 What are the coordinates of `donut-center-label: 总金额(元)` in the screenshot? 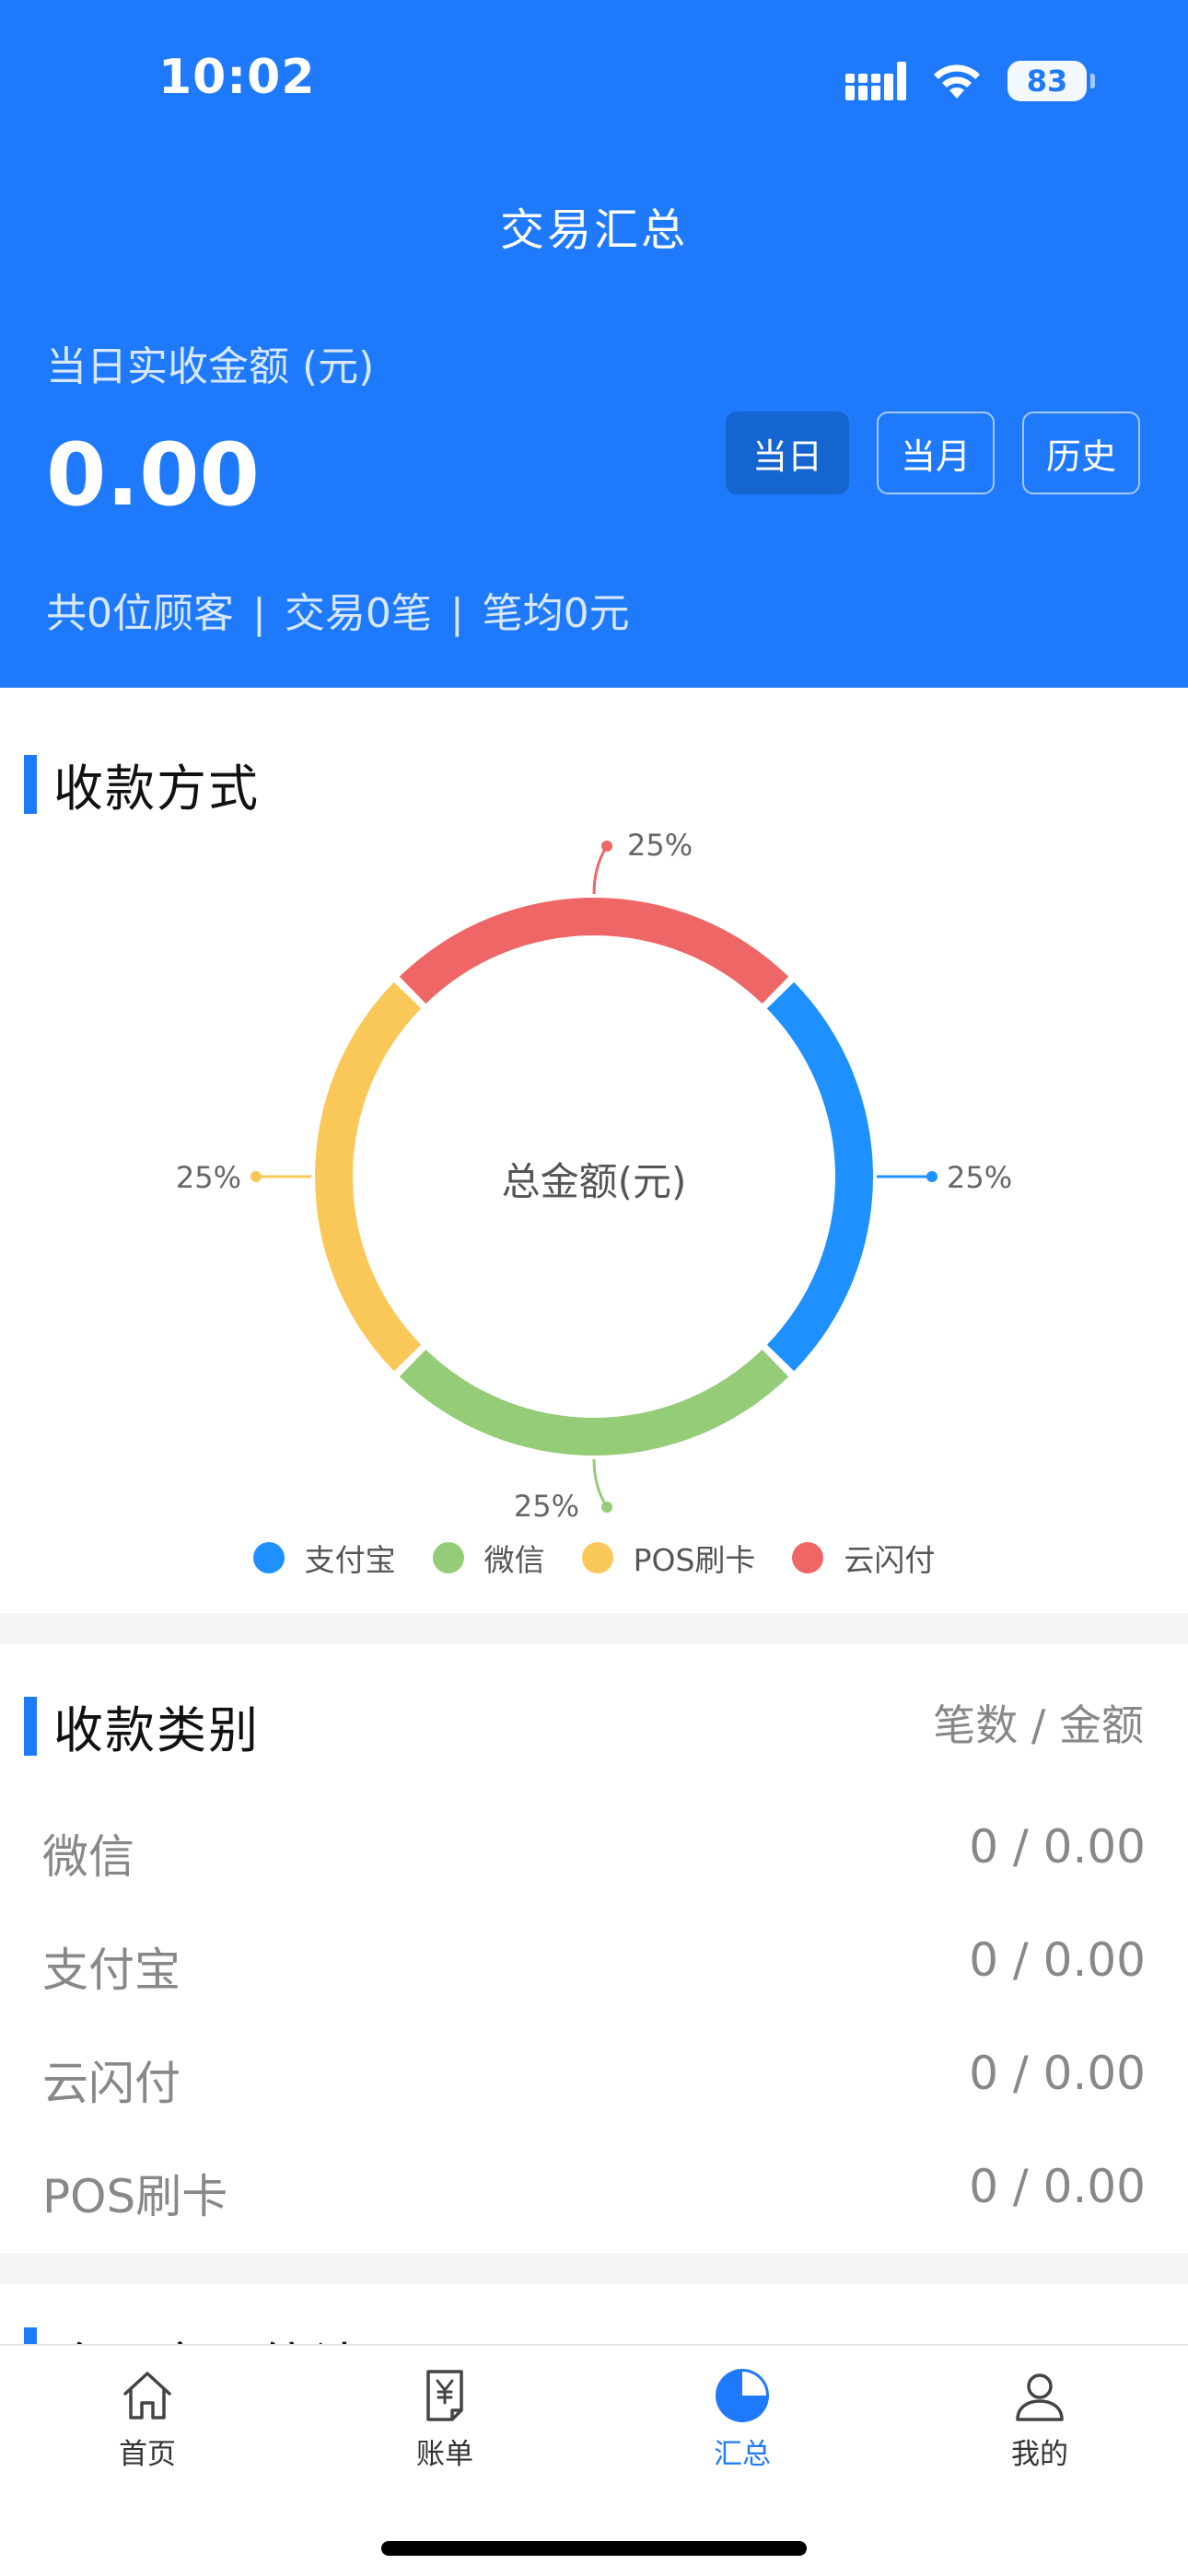 It's located at (594, 1181).